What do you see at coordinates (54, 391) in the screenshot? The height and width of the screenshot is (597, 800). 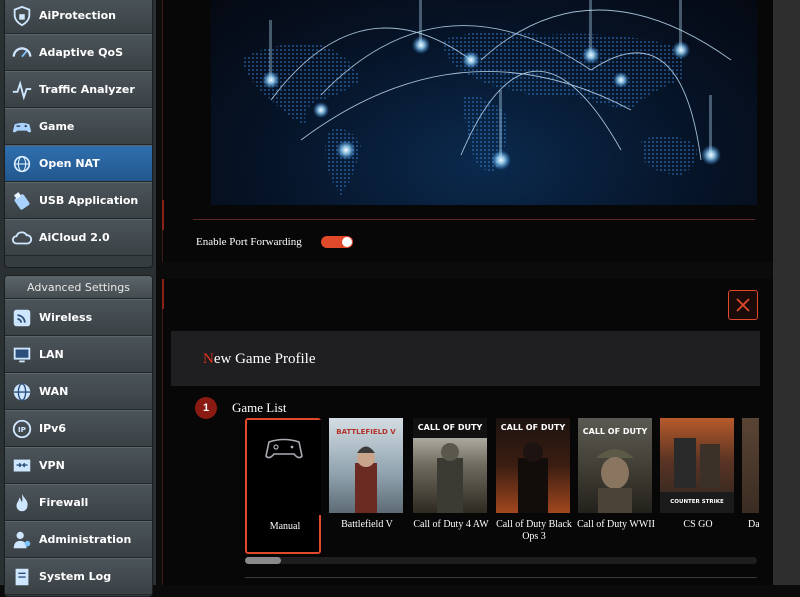 I see `sidebar-item-label: WAN` at bounding box center [54, 391].